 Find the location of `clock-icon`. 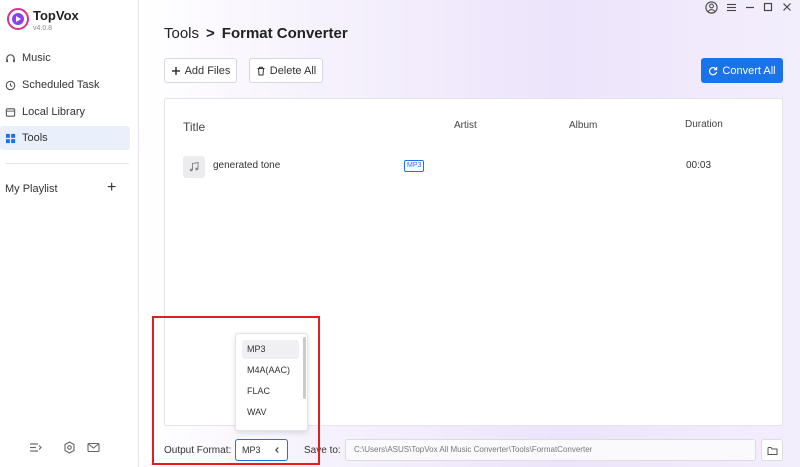

clock-icon is located at coordinates (10, 85).